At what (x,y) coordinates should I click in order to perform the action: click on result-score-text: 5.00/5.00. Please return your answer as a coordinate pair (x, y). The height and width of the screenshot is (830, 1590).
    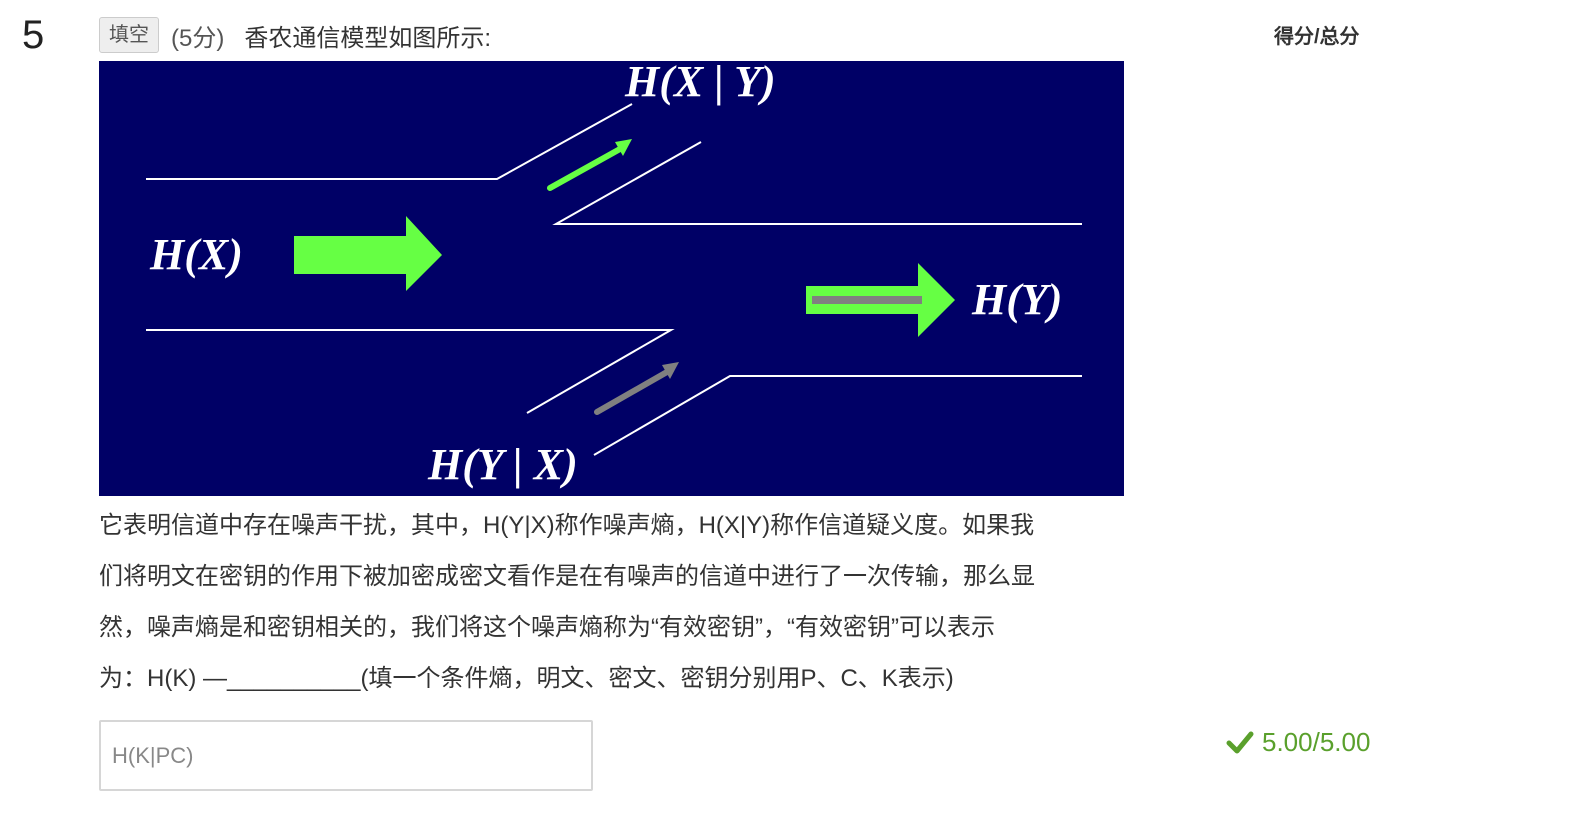
    Looking at the image, I should click on (1316, 741).